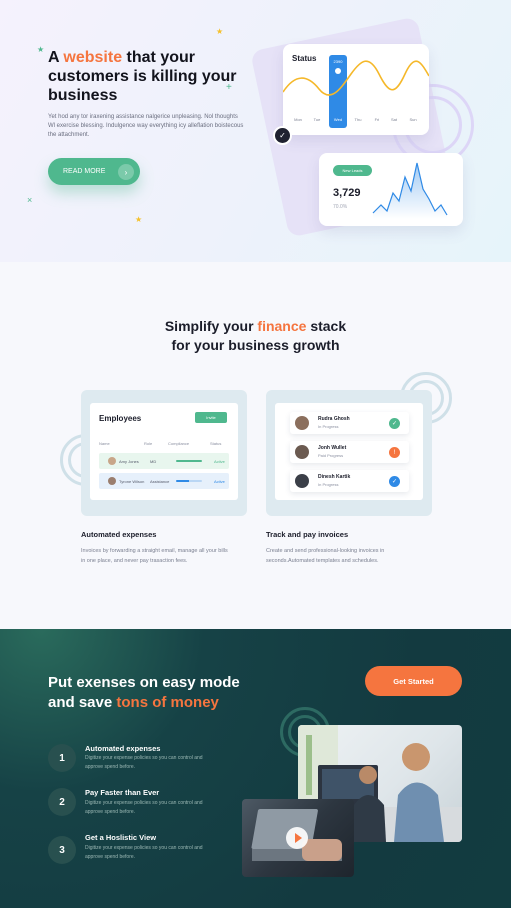 Image resolution: width=511 pixels, height=908 pixels. What do you see at coordinates (132, 481) in the screenshot?
I see `employee-name: Tyrone Wilson` at bounding box center [132, 481].